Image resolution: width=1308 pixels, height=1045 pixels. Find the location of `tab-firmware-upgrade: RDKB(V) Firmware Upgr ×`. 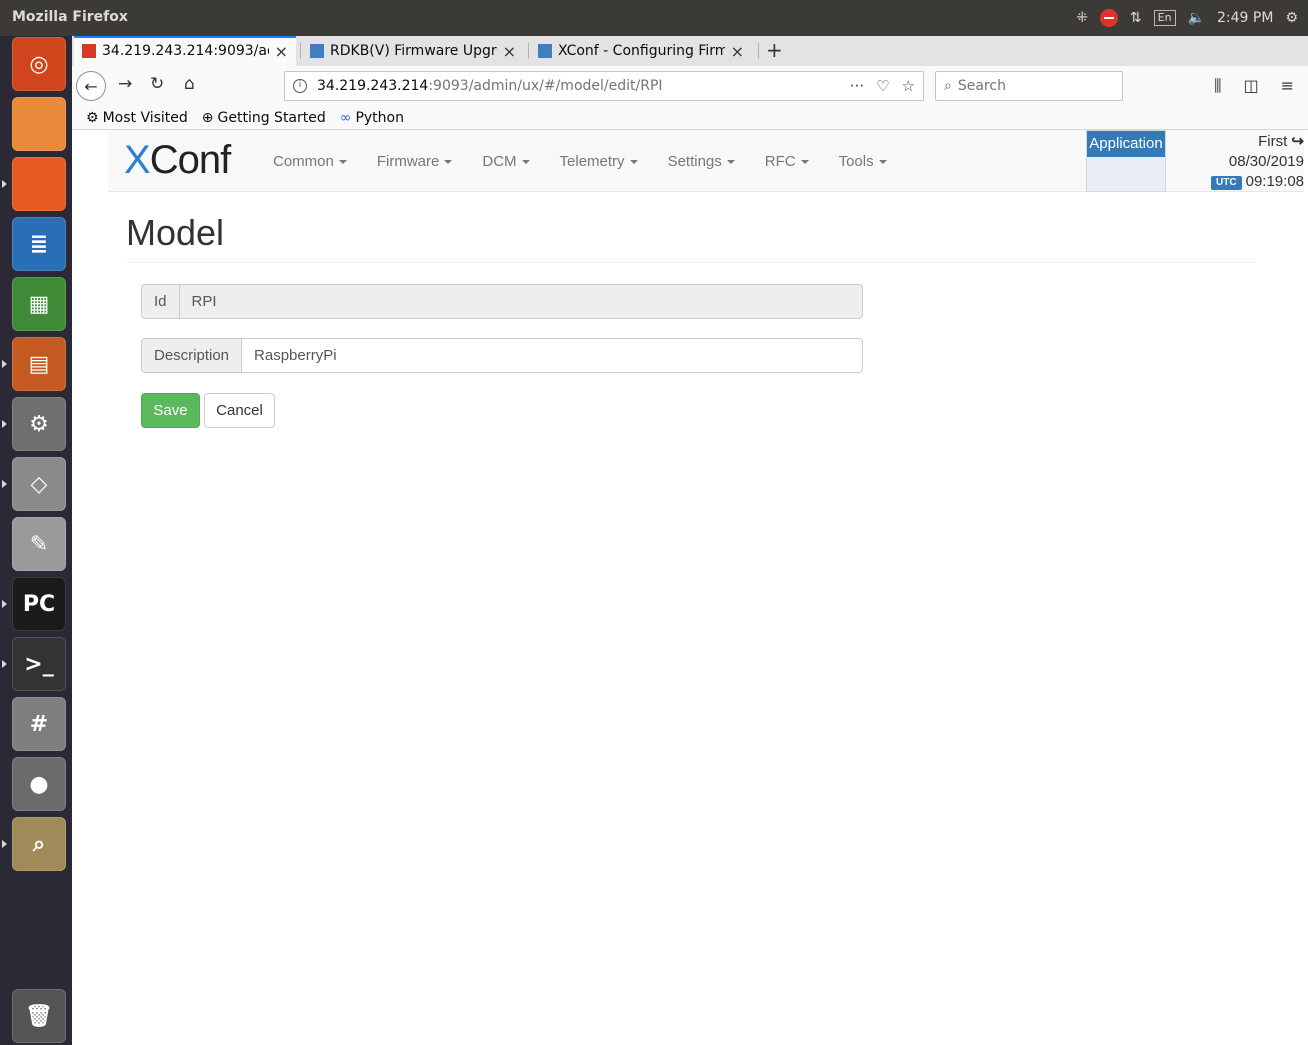

tab-firmware-upgrade: RDKB(V) Firmware Upgr × is located at coordinates (413, 51).